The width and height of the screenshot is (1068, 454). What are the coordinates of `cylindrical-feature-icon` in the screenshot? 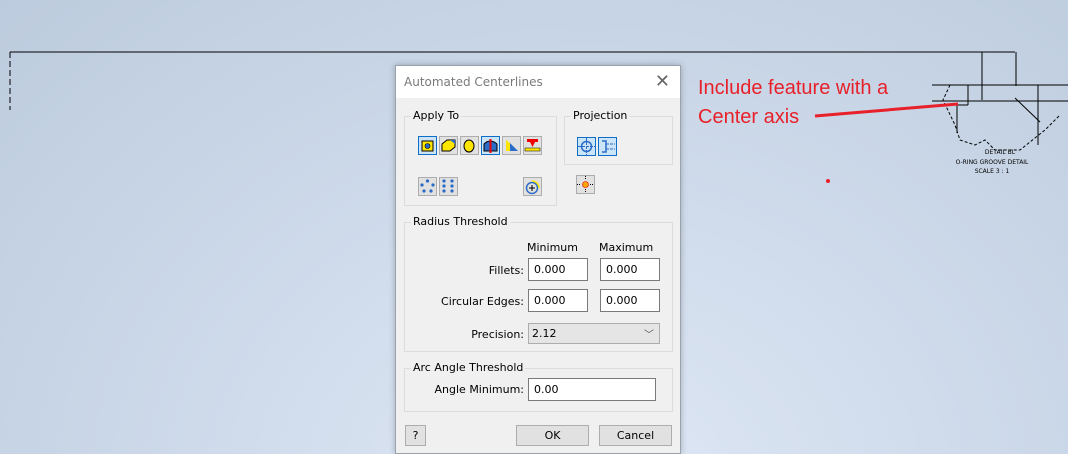 It's located at (469, 145).